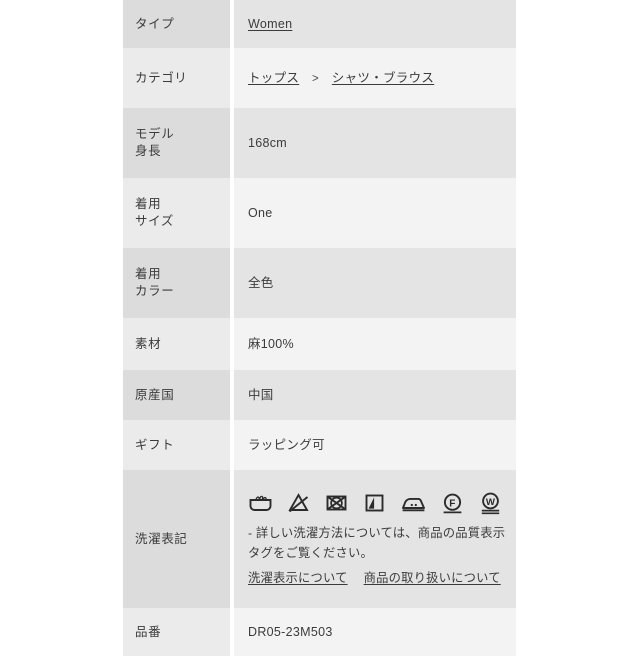  Describe the element at coordinates (374, 24) in the screenshot. I see `spec-value-type: Women` at that location.